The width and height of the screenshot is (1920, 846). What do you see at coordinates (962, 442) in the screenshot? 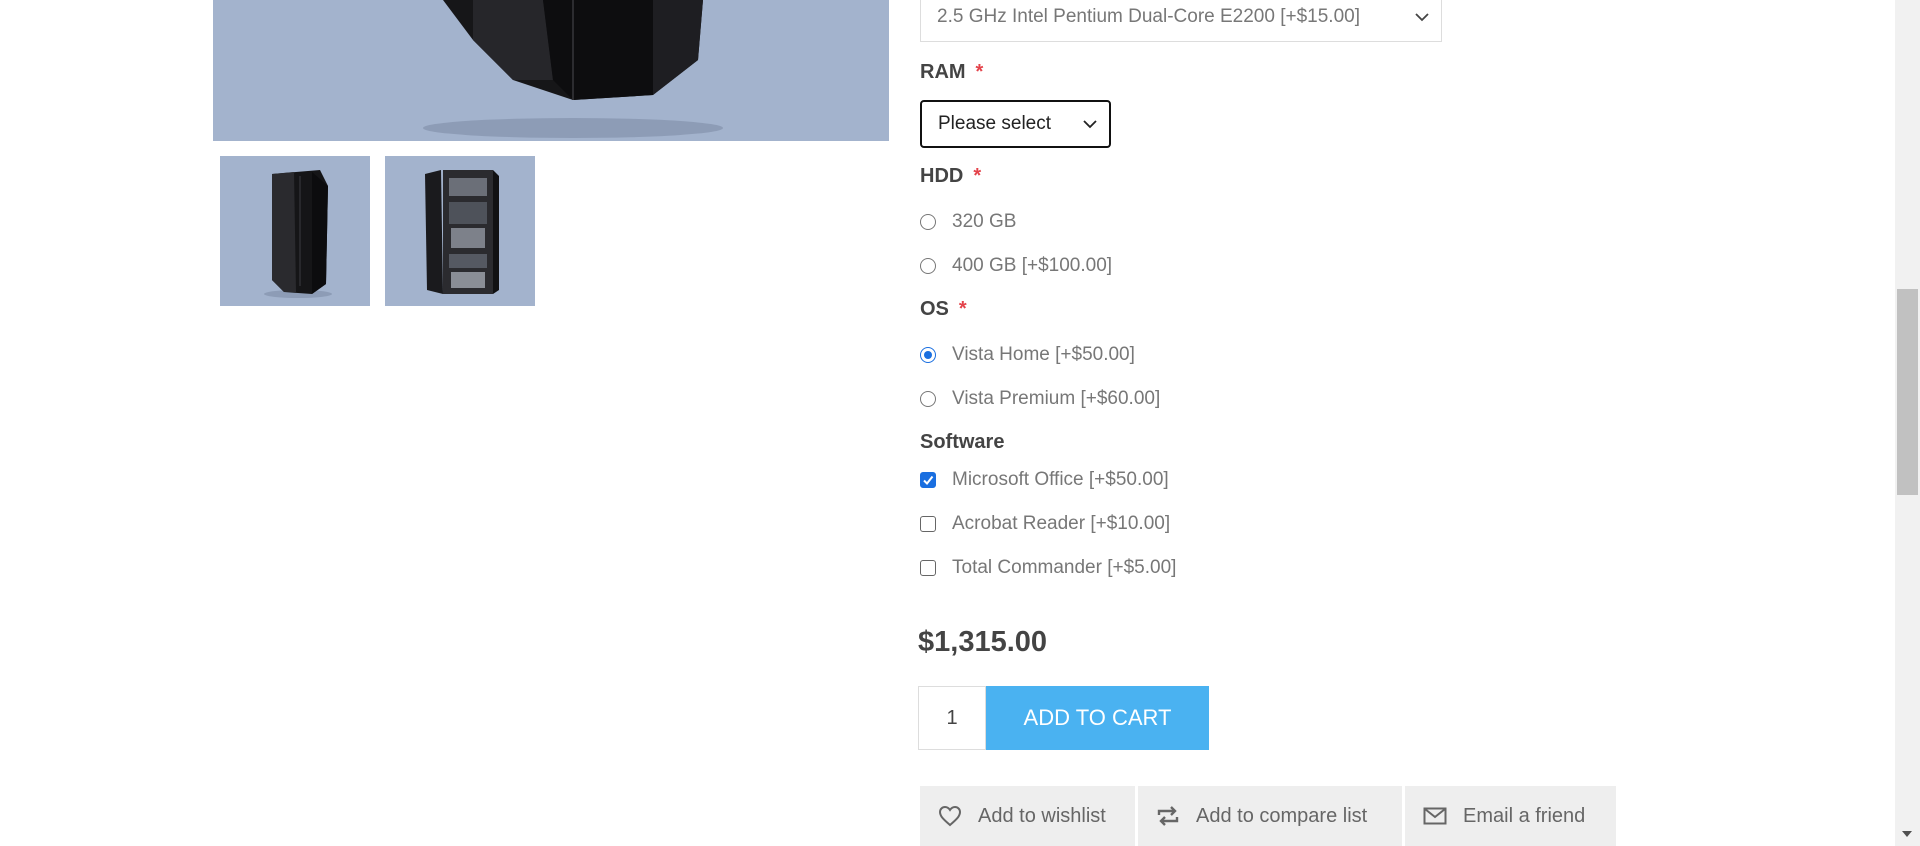
I see `software-label: Software` at bounding box center [962, 442].